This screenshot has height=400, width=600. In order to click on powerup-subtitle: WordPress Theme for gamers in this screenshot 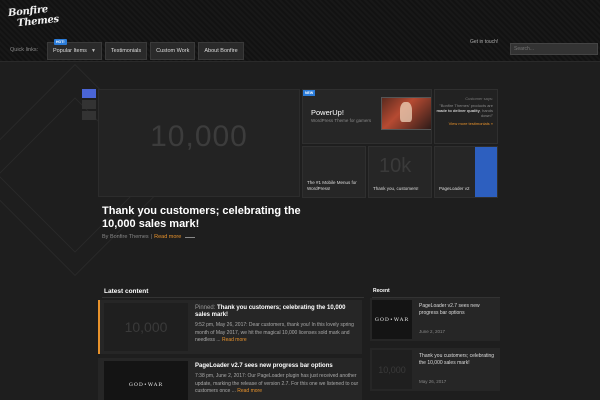, I will do `click(341, 120)`.